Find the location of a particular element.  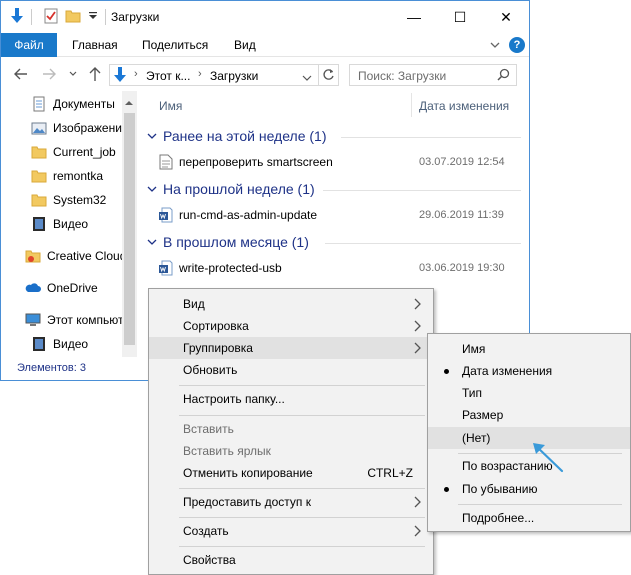

search-placeholder: Поиск: Загрузки is located at coordinates (402, 76).